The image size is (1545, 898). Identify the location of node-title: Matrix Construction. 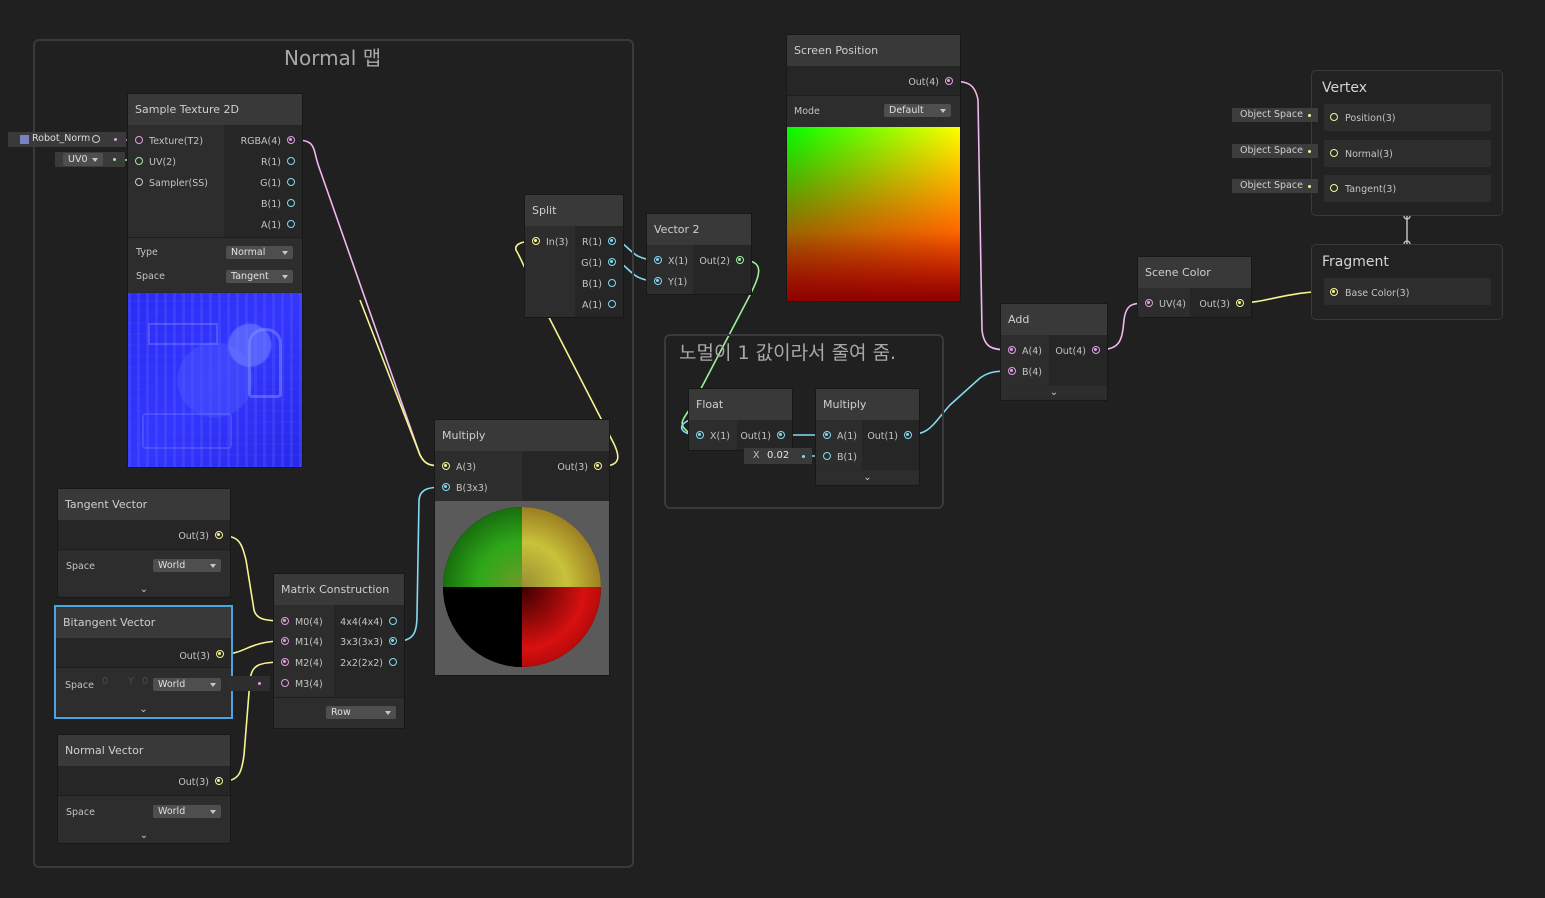
(339, 589).